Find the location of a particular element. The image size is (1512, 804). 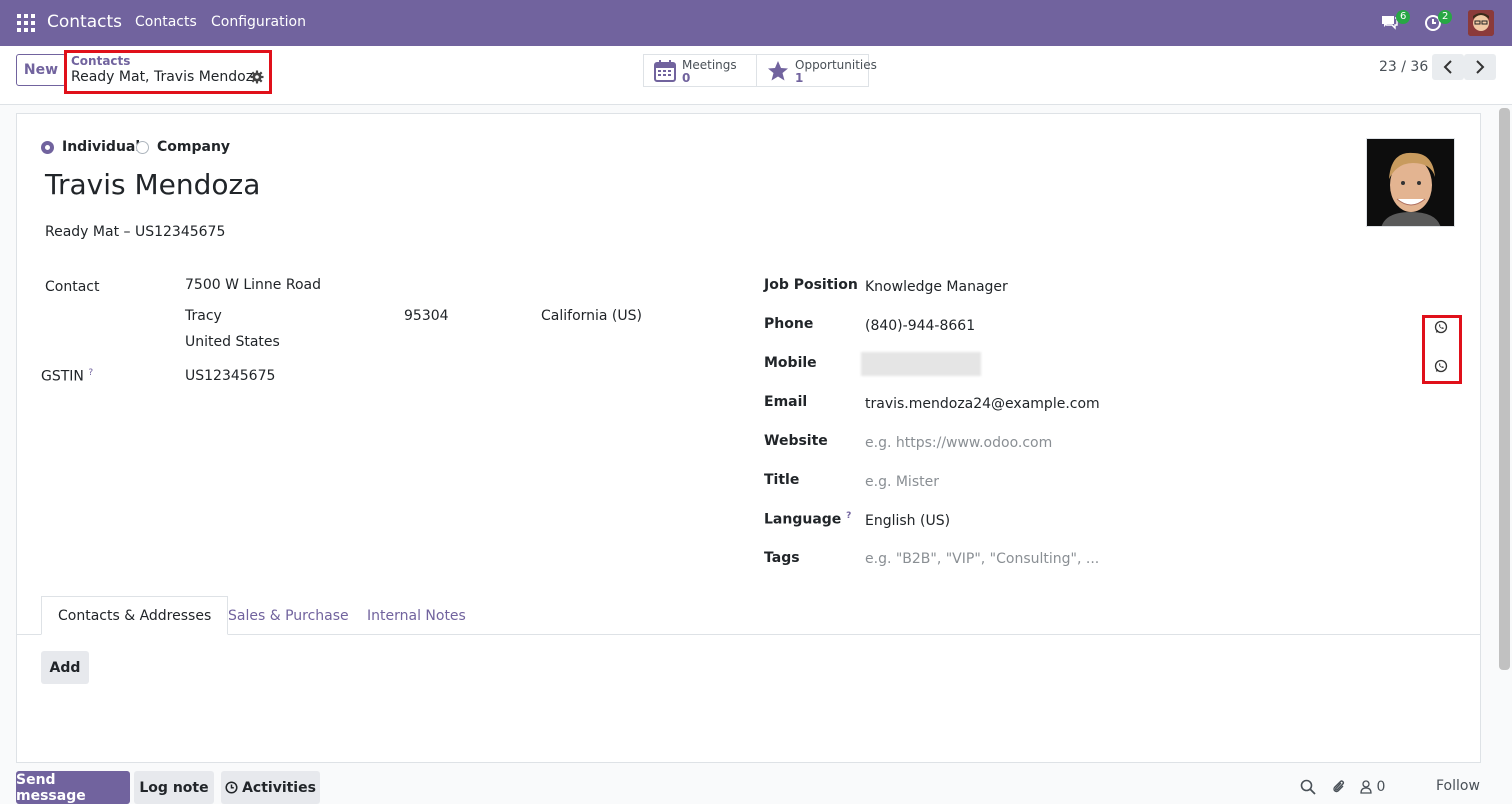

menu-configuration: Configuration is located at coordinates (258, 22).